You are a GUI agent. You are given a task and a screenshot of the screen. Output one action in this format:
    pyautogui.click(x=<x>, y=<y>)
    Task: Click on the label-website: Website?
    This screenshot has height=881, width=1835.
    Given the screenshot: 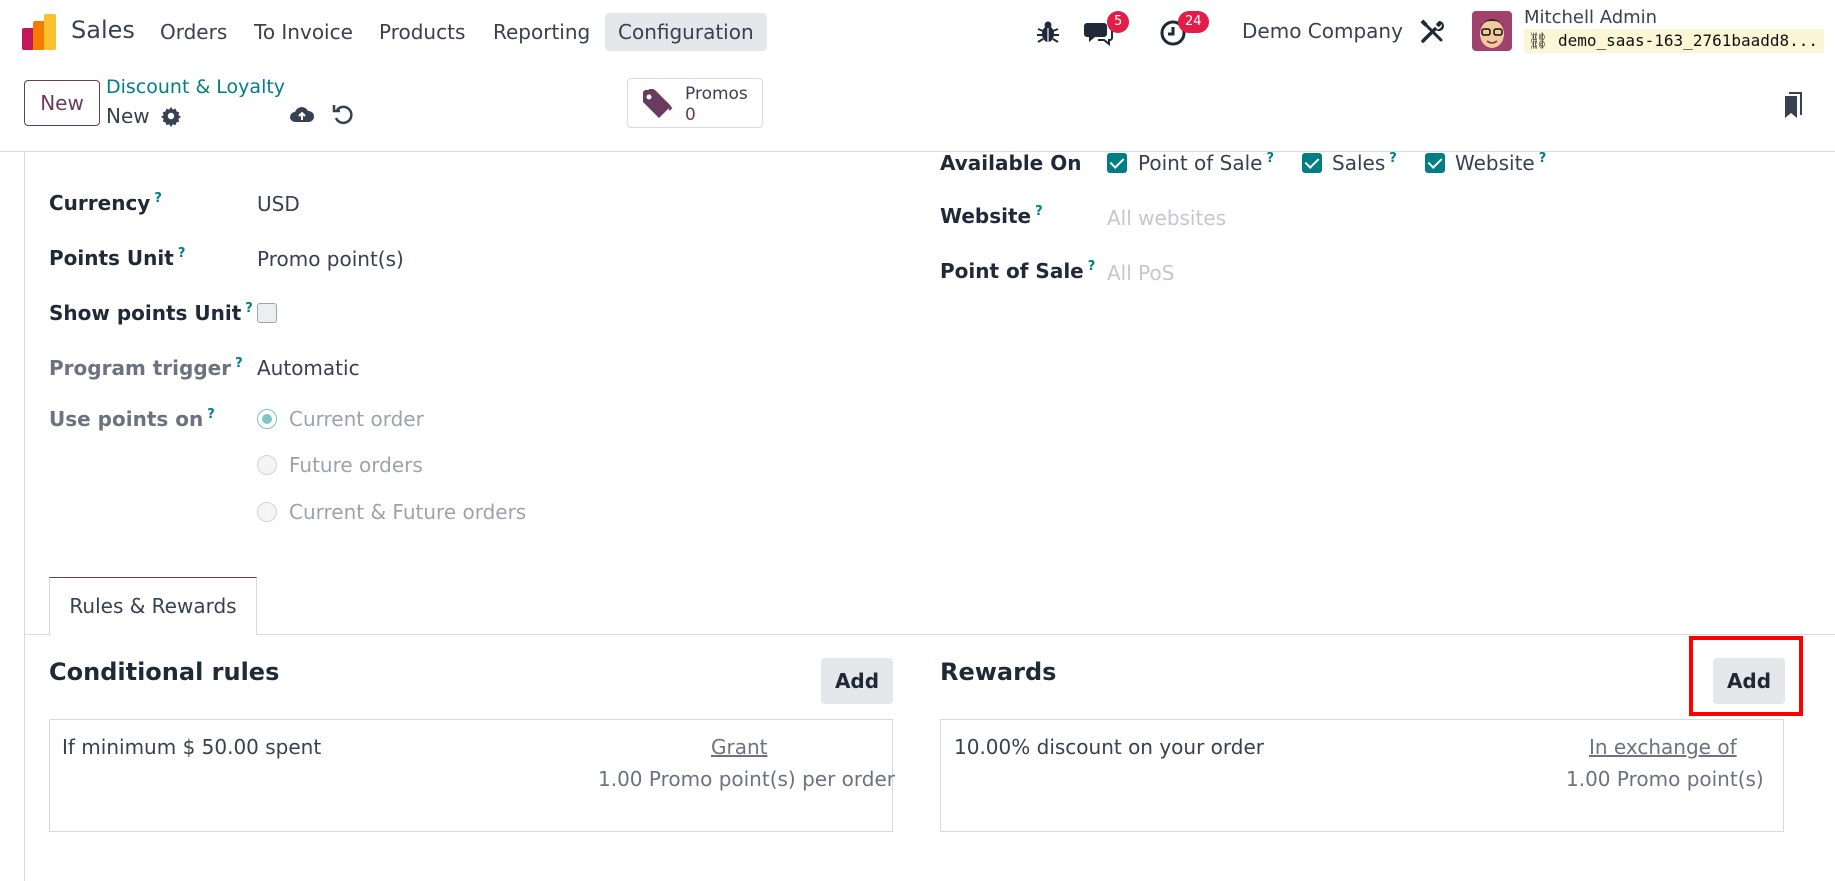 What is the action you would take?
    pyautogui.click(x=1500, y=163)
    